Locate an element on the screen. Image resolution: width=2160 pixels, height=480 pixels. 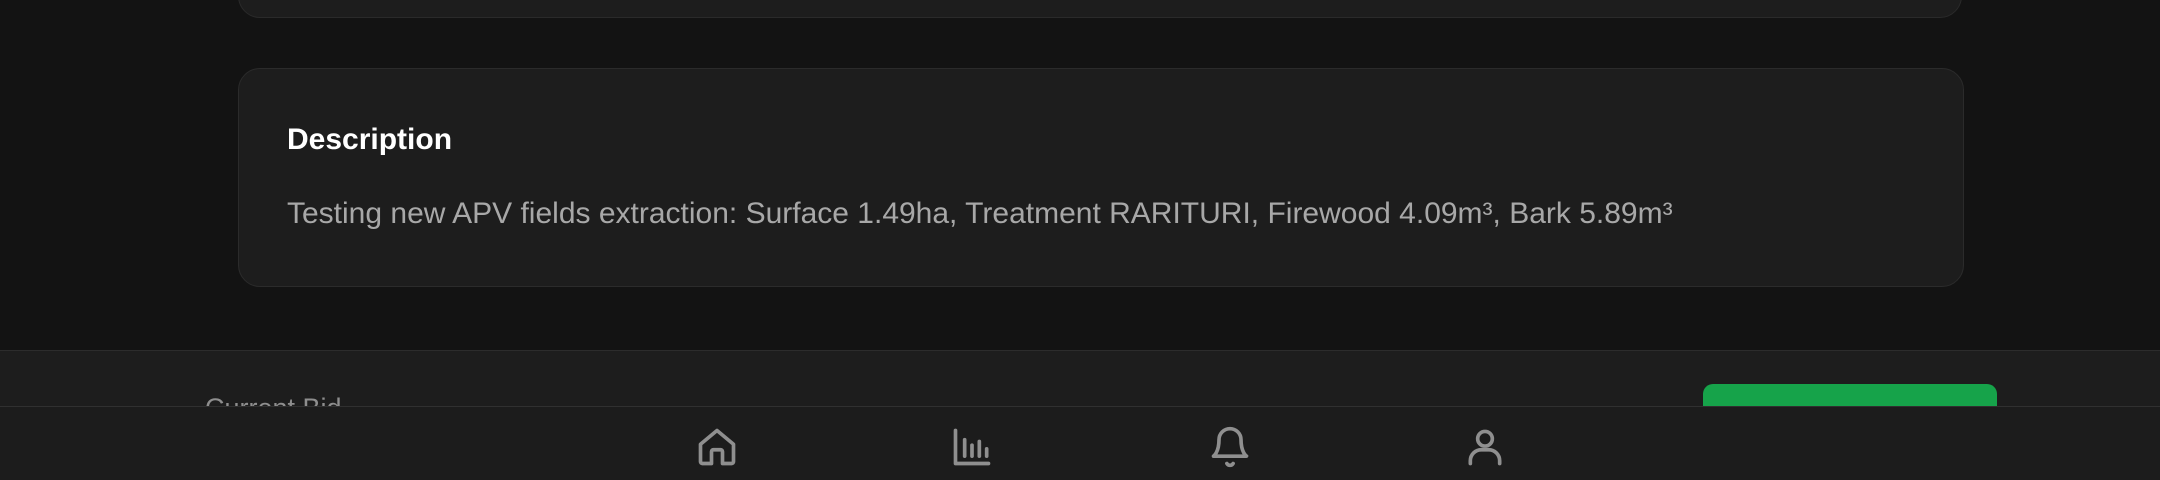
bell-icon is located at coordinates (1230, 447).